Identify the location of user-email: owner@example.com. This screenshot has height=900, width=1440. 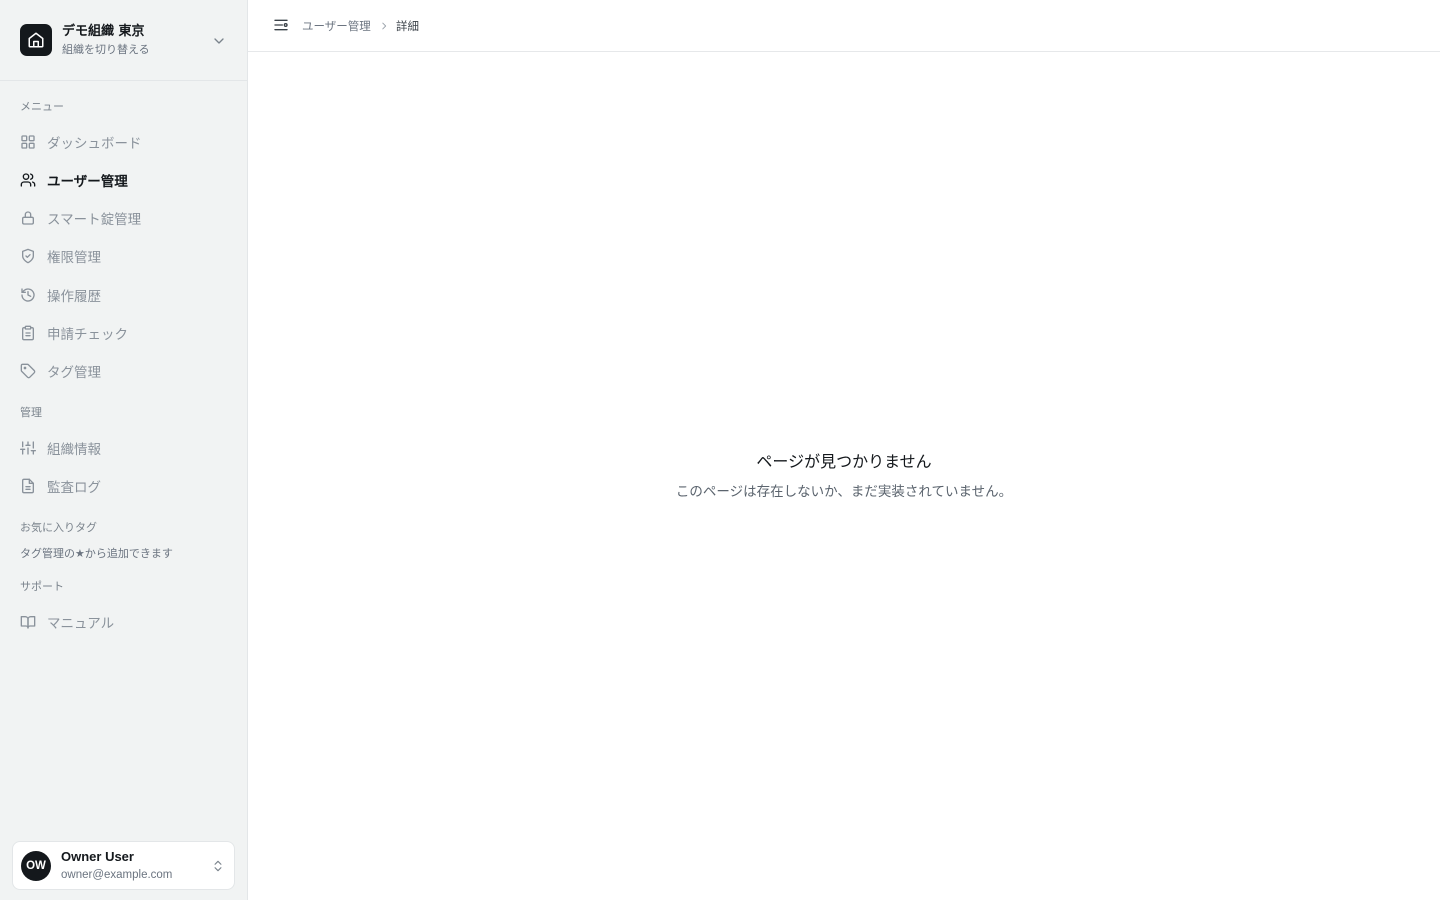
(117, 875).